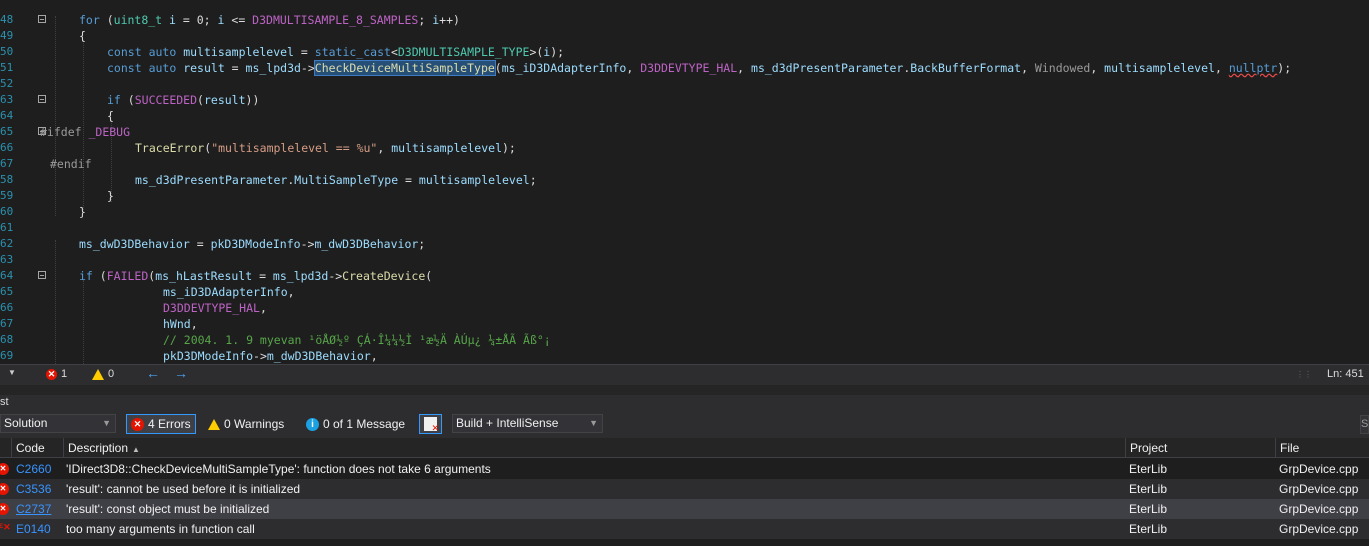 The height and width of the screenshot is (546, 1369). What do you see at coordinates (7, 259) in the screenshot?
I see `line-number: 63` at bounding box center [7, 259].